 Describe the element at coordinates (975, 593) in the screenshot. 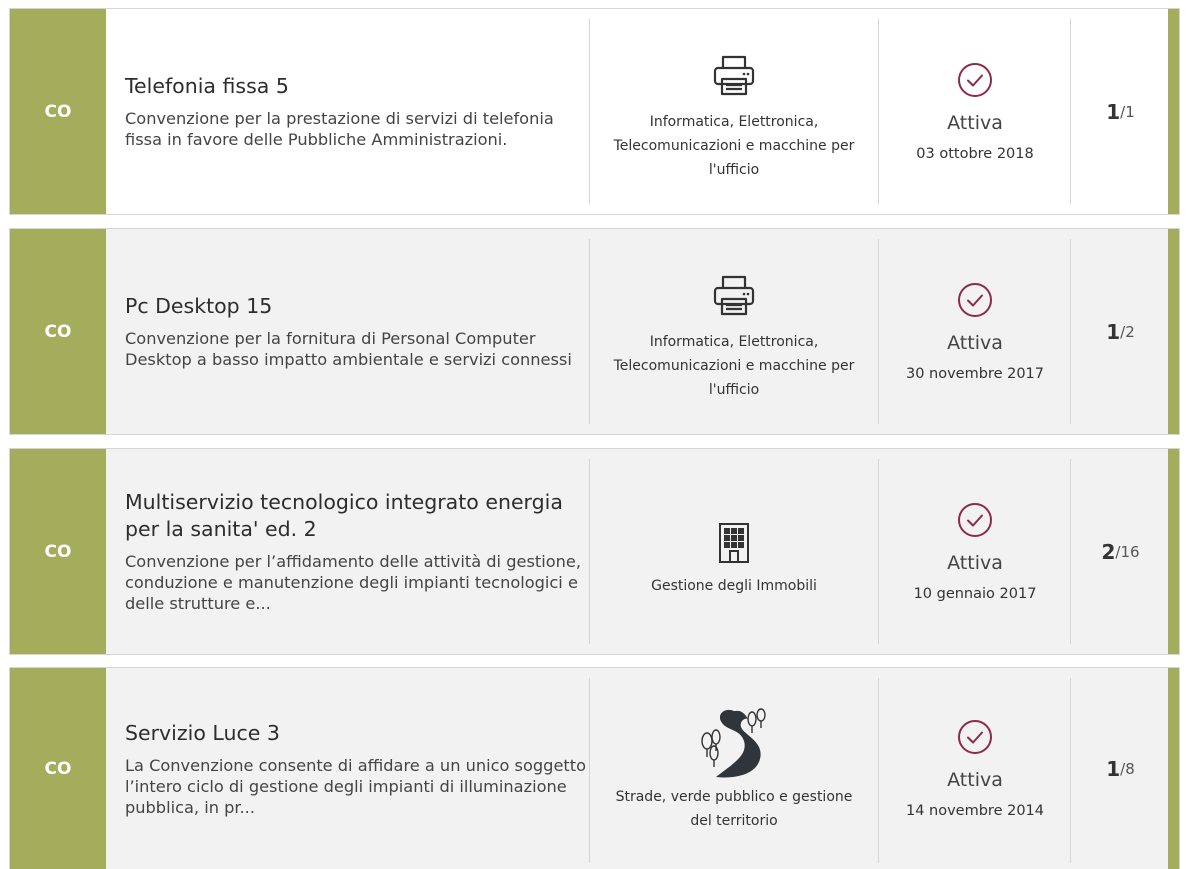

I see `status-date: 10 gennaio 2017` at that location.